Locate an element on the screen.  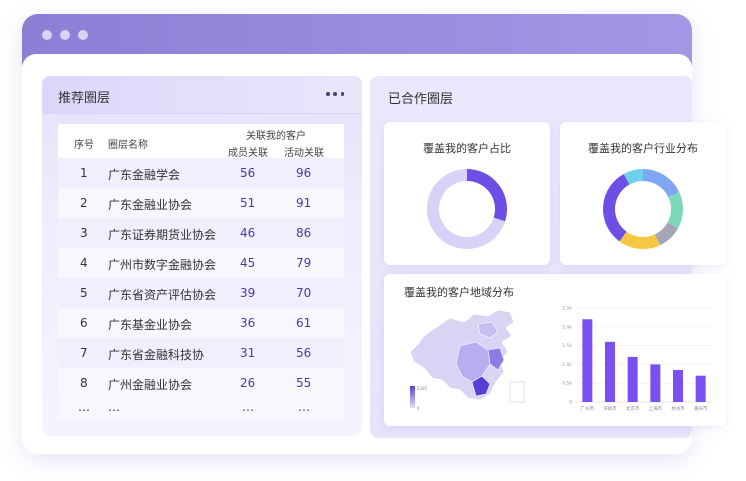
industry-donut-chart is located at coordinates (643, 209).